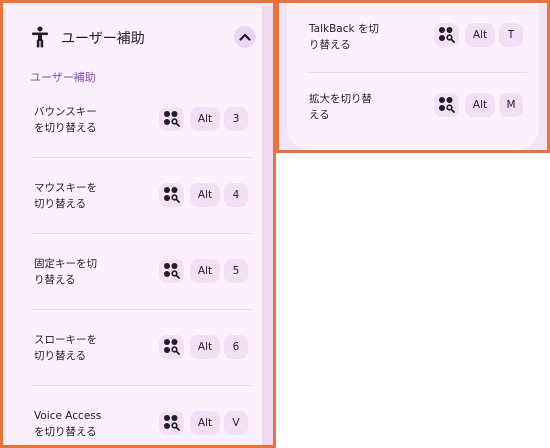 This screenshot has width=550, height=448. What do you see at coordinates (65, 188) in the screenshot?
I see `shortcut-label-line: マウスキーを` at bounding box center [65, 188].